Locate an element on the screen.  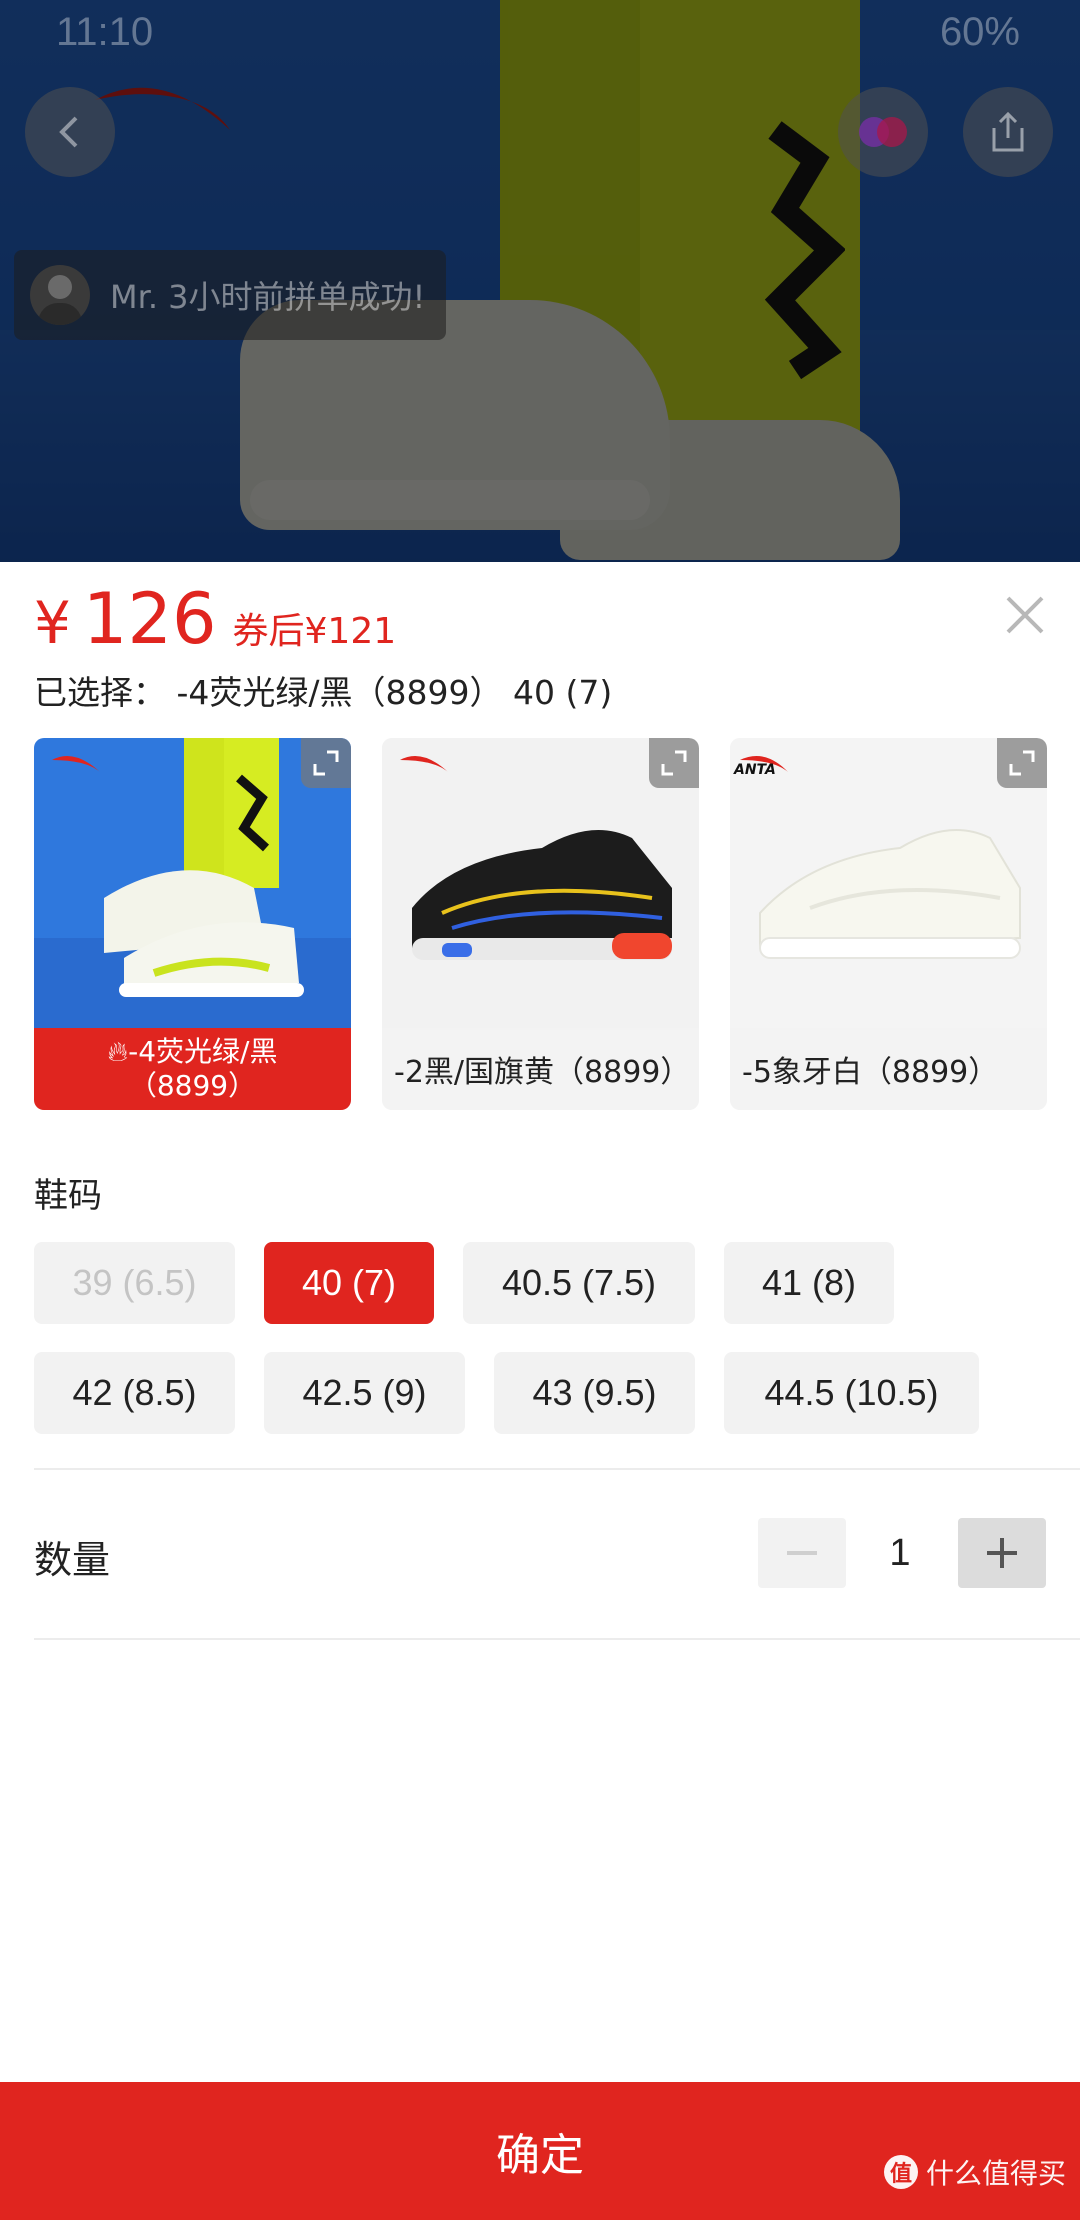
price-currency: ¥ is located at coordinates (52, 623).